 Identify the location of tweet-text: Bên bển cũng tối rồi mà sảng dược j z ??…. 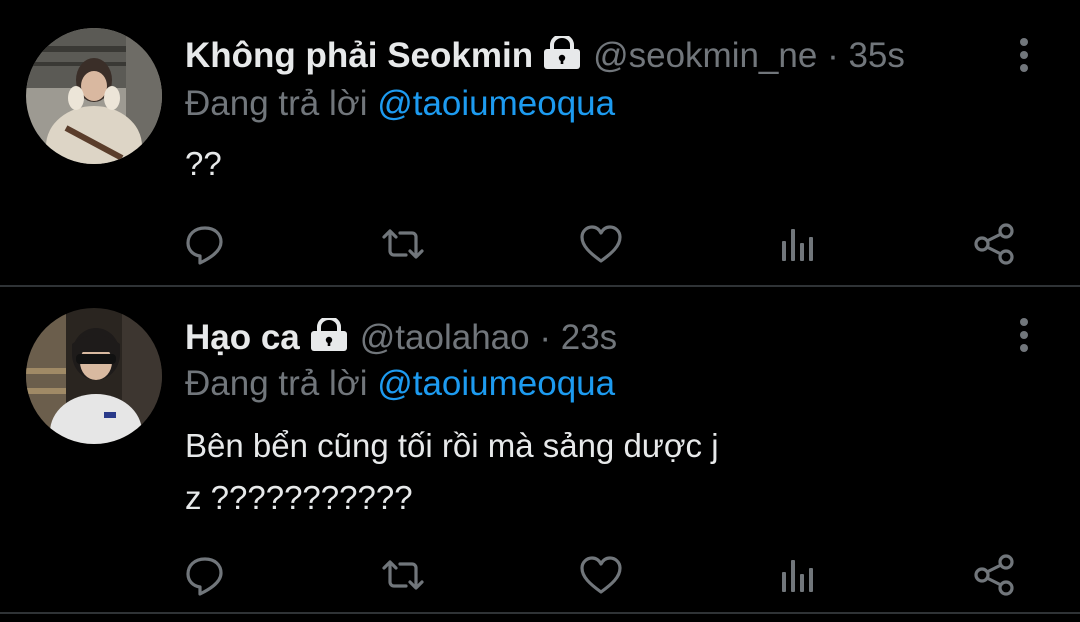
(452, 471).